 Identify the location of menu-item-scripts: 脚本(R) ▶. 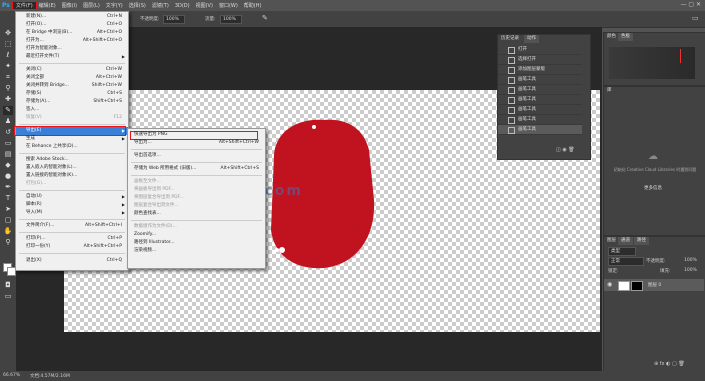
(72, 205).